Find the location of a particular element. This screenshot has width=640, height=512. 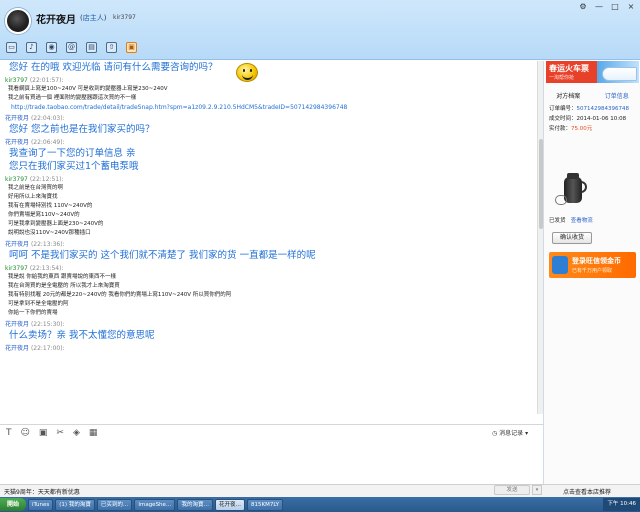

shipped-label: 已发货 is located at coordinates (557, 221).